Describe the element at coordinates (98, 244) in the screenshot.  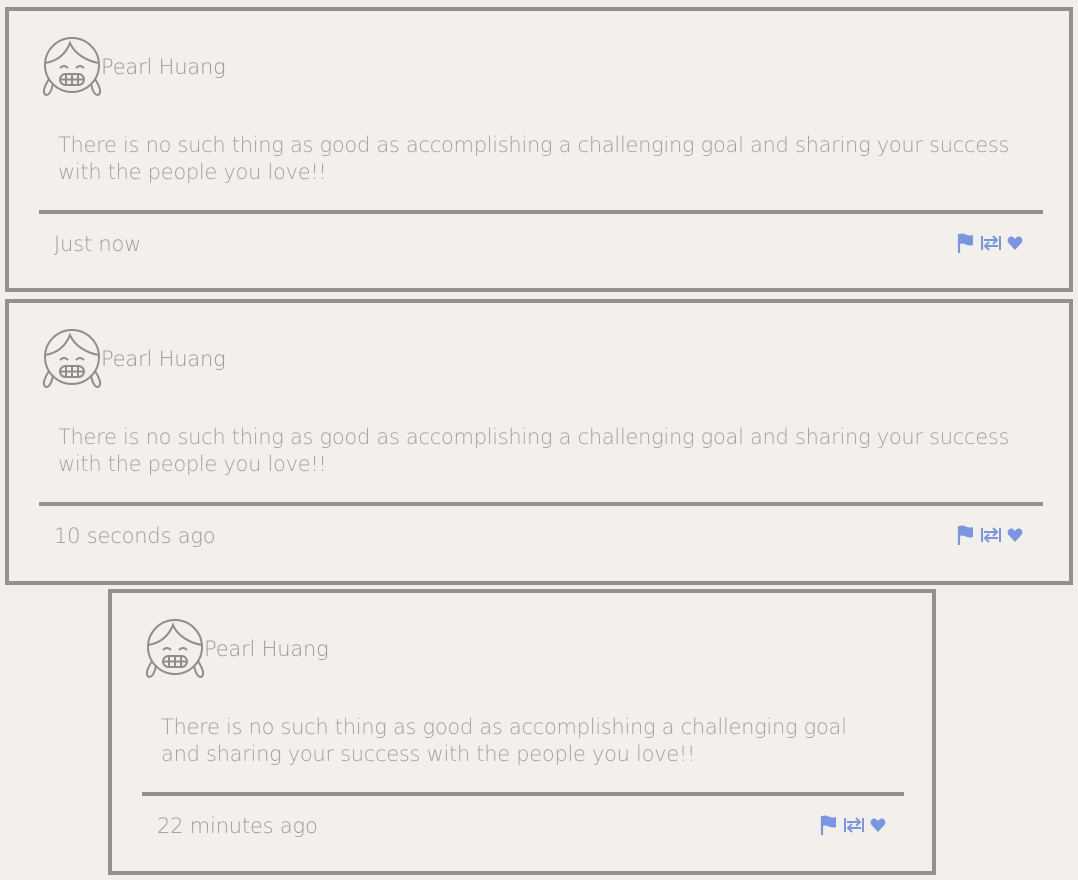
I see `post-timestamp: Just now` at that location.